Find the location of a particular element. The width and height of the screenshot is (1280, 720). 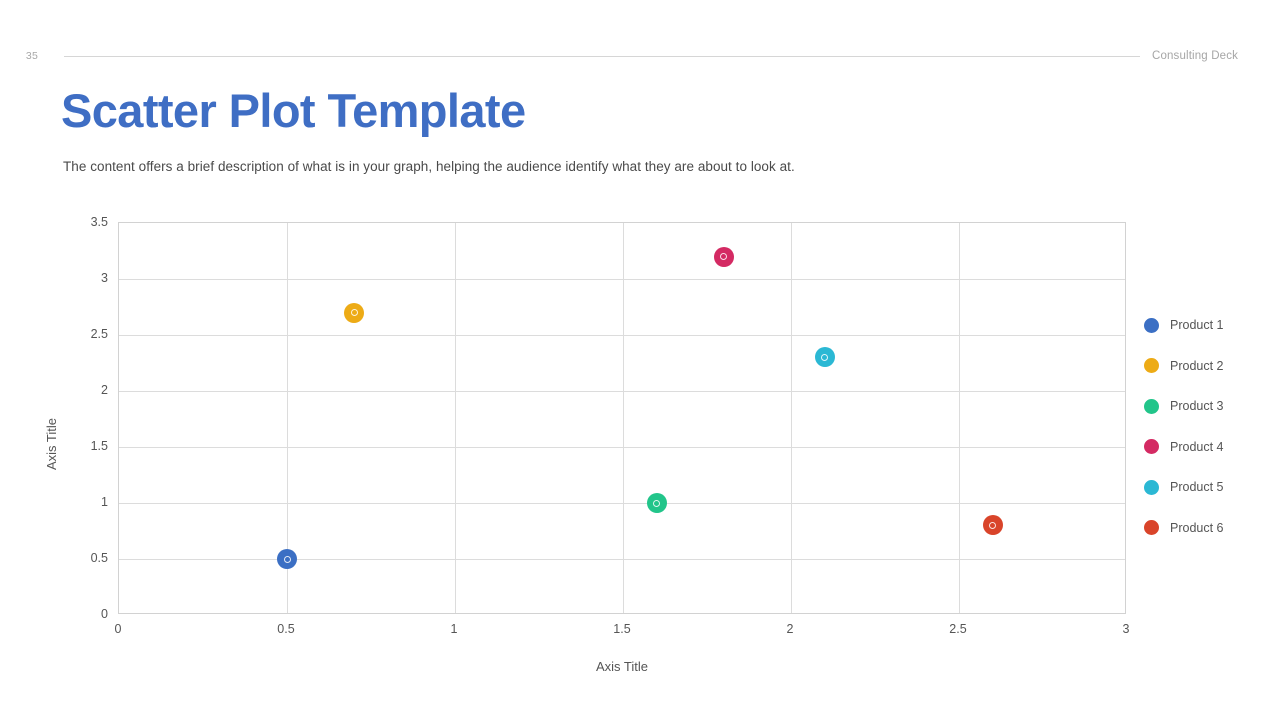

page-title: Scatter Plot Template is located at coordinates (293, 110).